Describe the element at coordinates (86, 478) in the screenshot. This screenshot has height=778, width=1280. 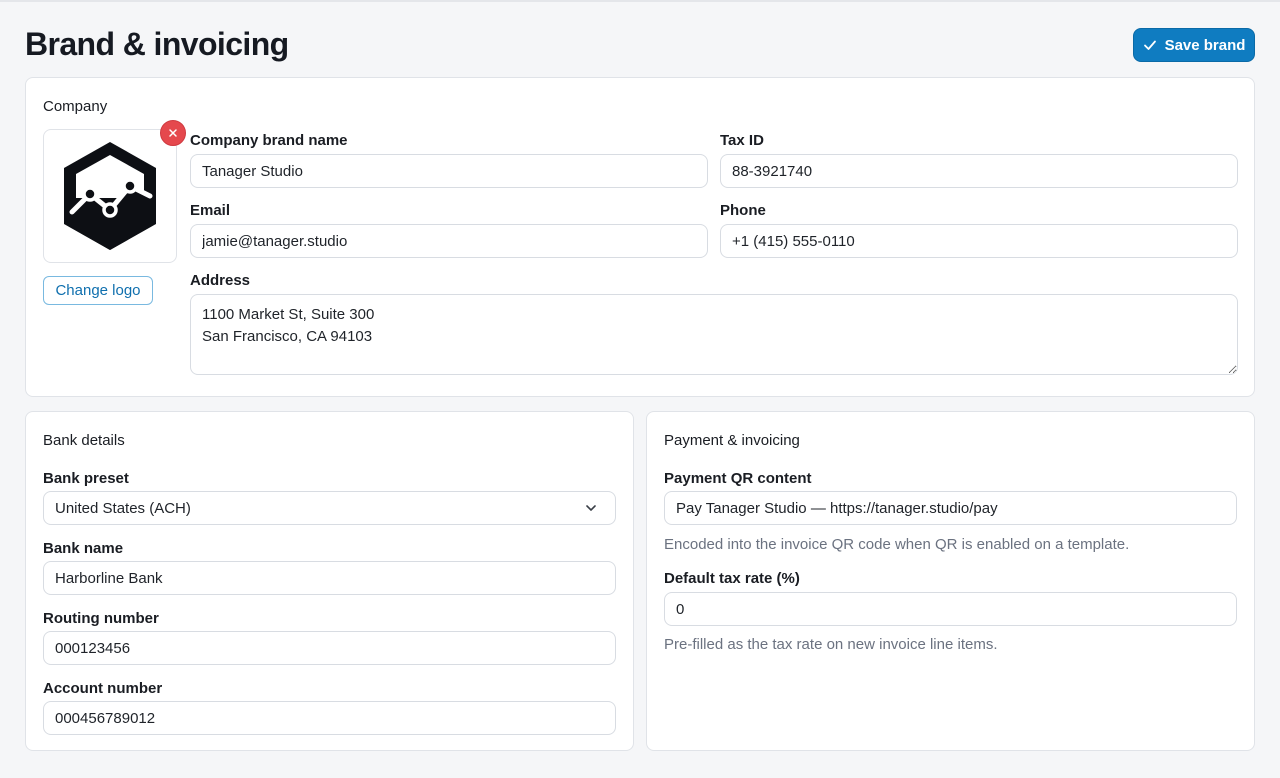
I see `bank-preset-label: Bank preset` at that location.